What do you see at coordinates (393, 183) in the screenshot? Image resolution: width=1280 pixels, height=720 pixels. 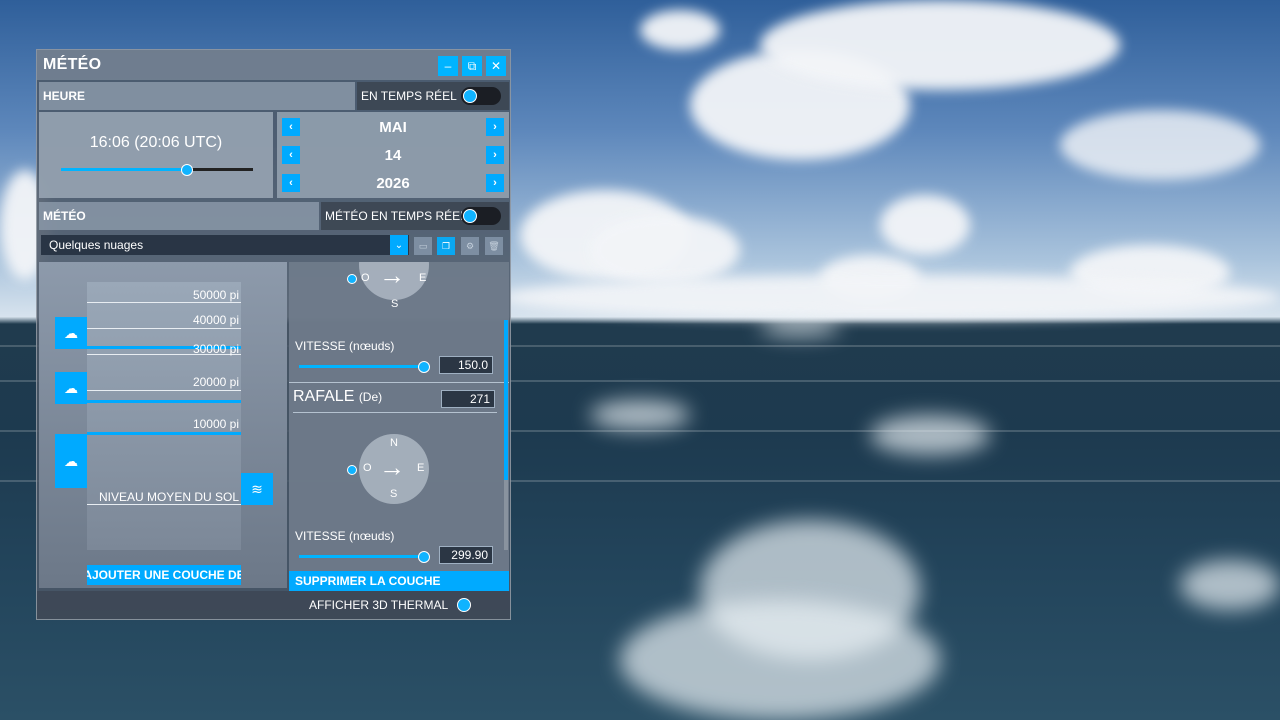 I see `year-value: 2026` at bounding box center [393, 183].